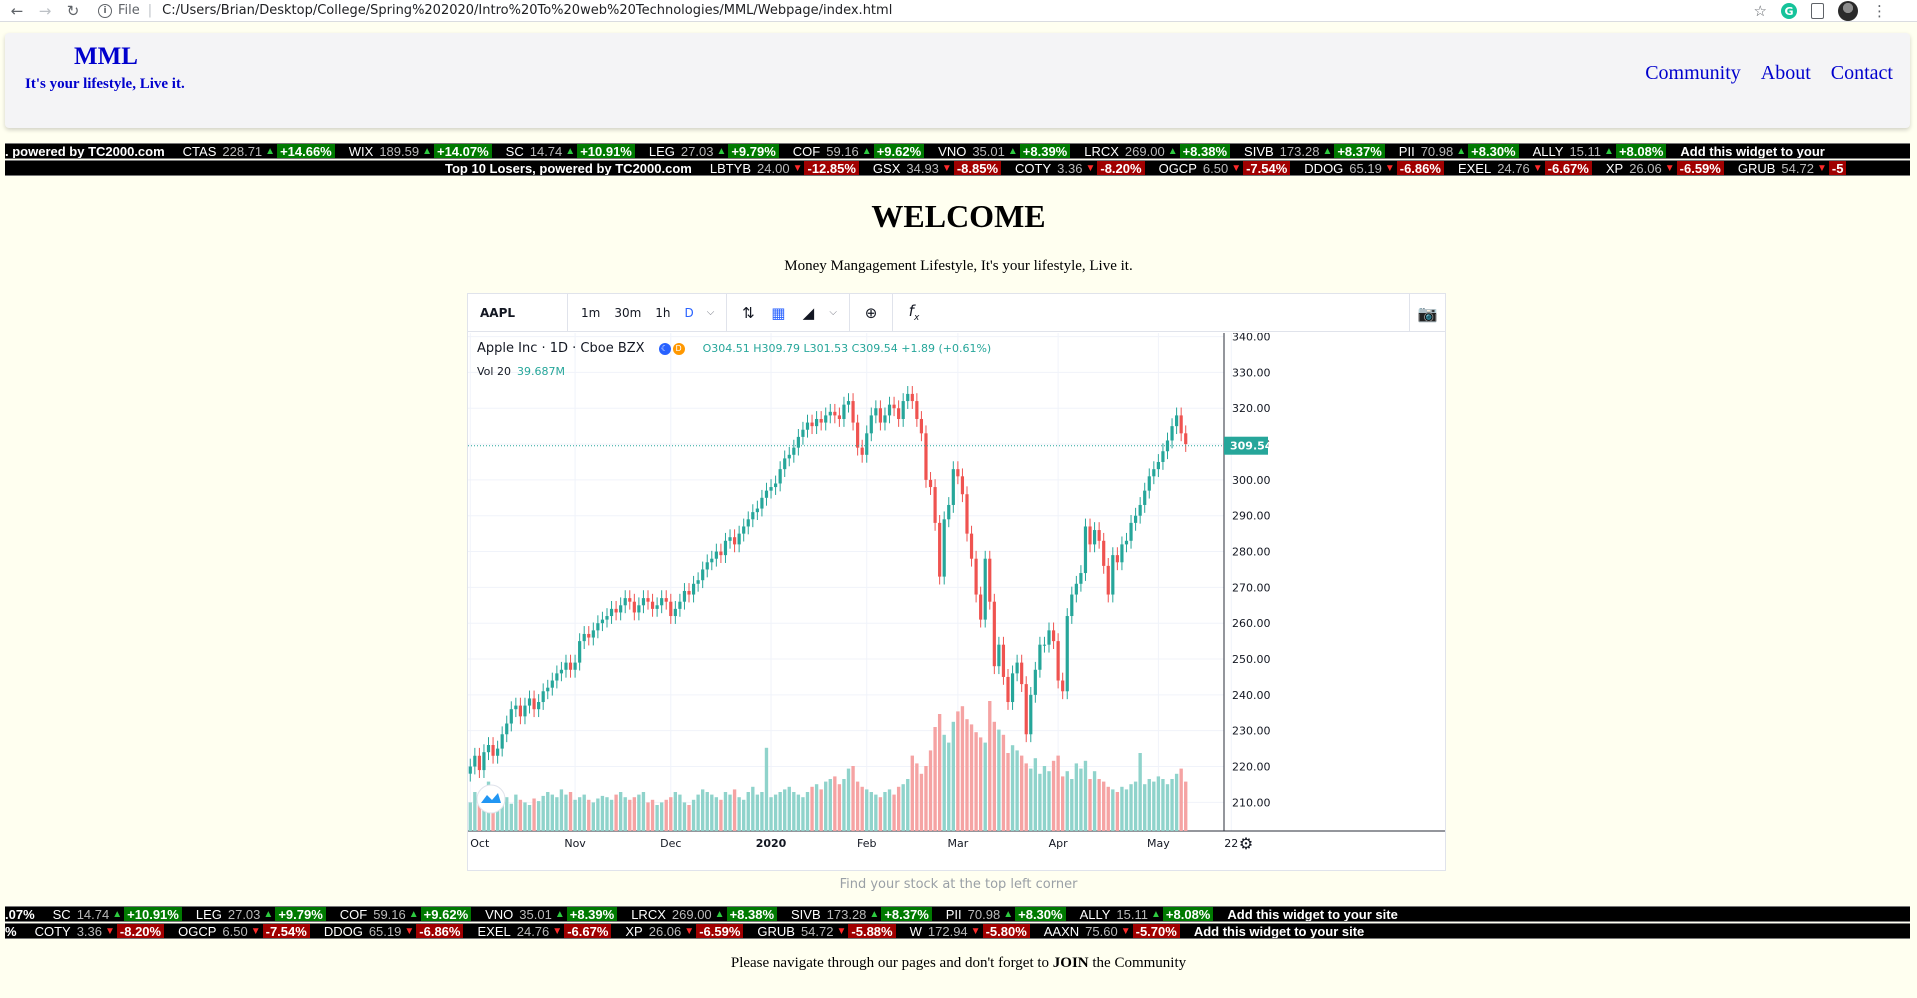  Describe the element at coordinates (106, 57) in the screenshot. I see `site-logo: MML` at that location.